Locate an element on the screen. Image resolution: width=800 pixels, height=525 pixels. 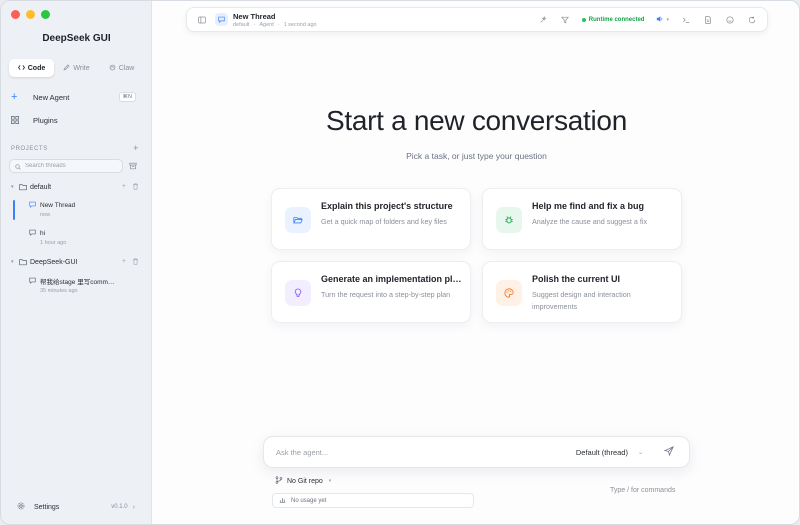
runtime-status-label: Runtime connected is located at coordinates (616, 19).